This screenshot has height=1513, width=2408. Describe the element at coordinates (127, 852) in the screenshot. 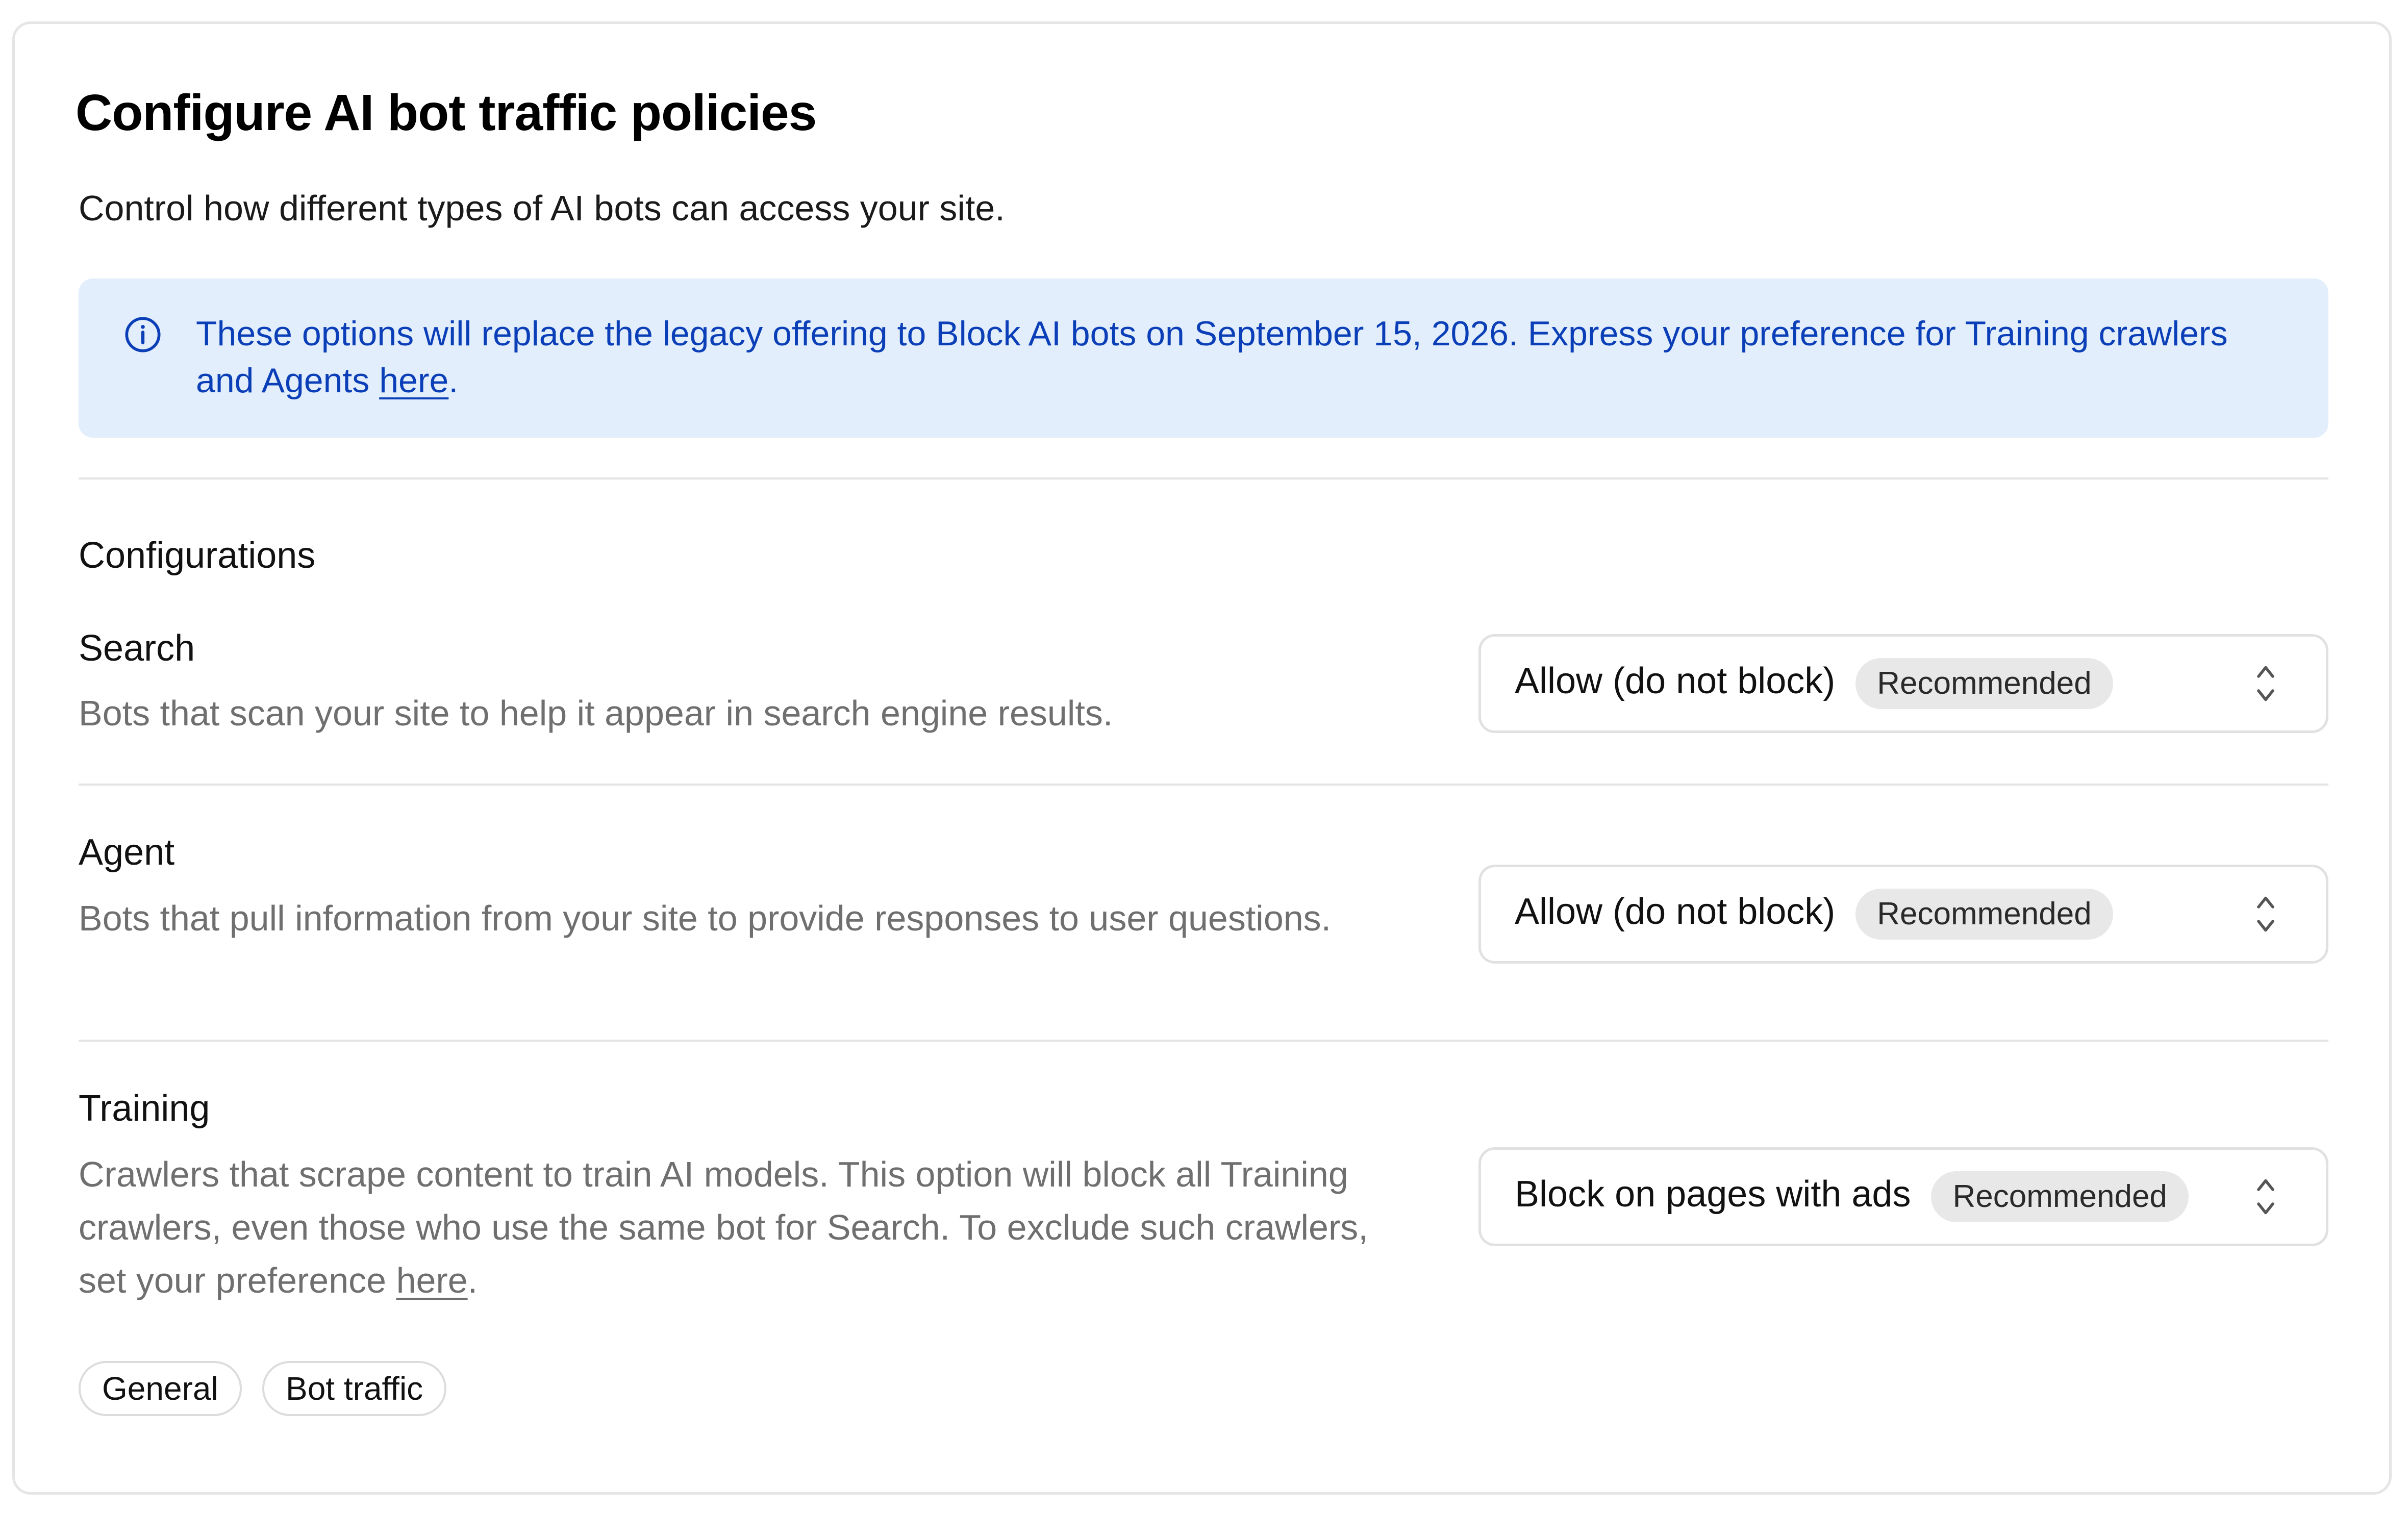

I see `agent-row-title: Agent` at that location.